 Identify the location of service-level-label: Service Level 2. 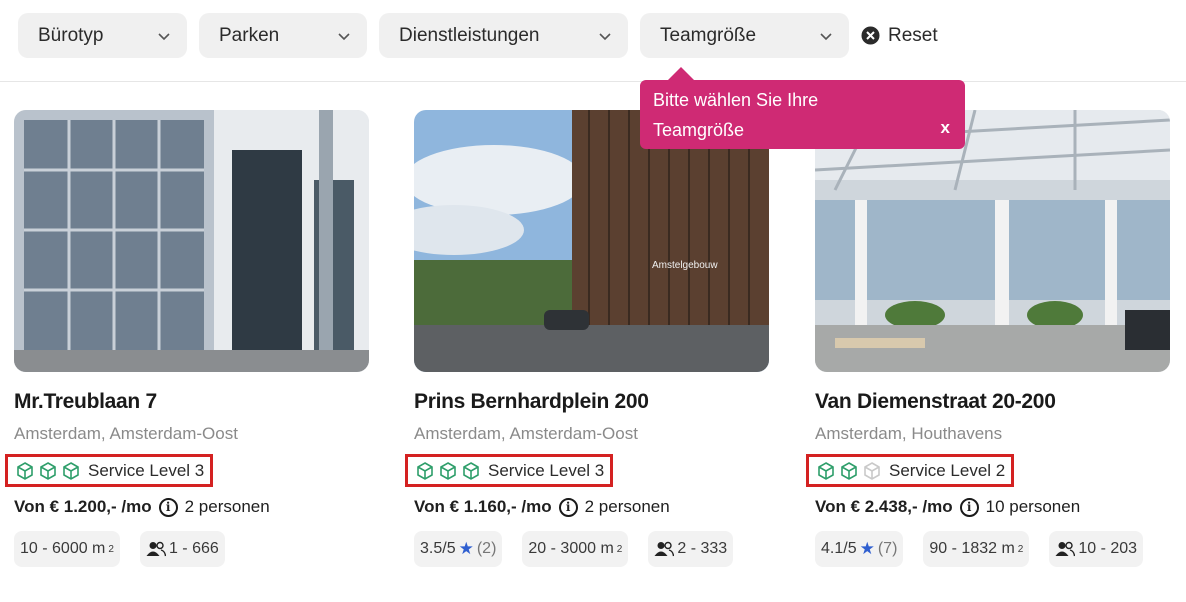
(947, 470).